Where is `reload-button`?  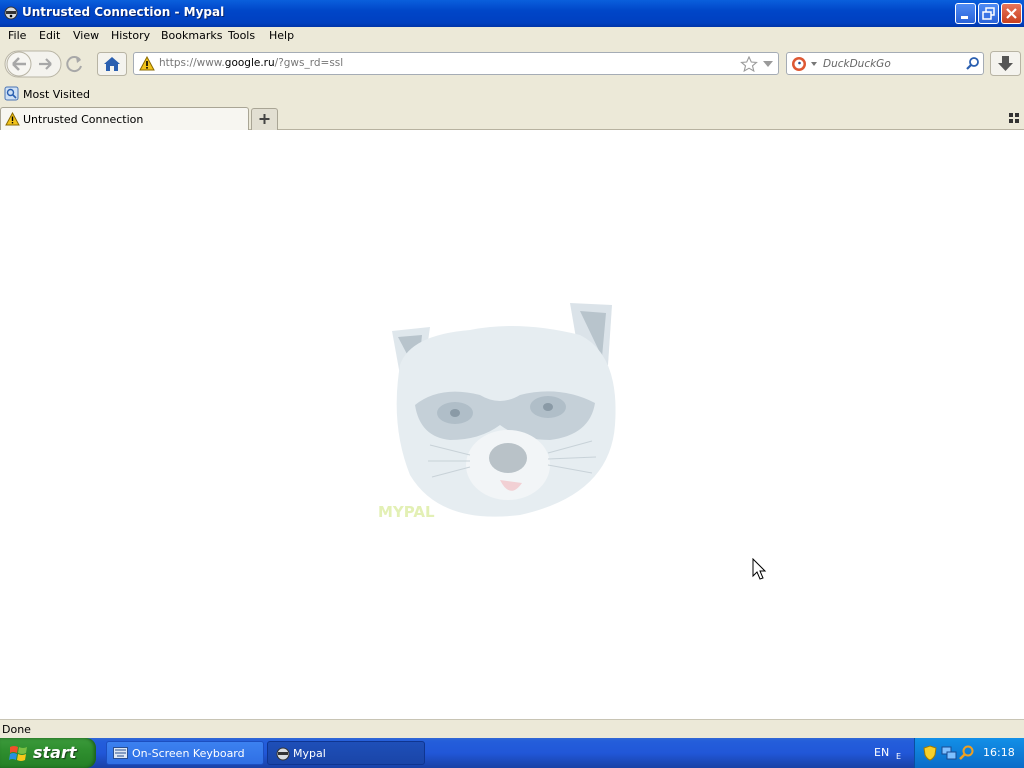 reload-button is located at coordinates (75, 64).